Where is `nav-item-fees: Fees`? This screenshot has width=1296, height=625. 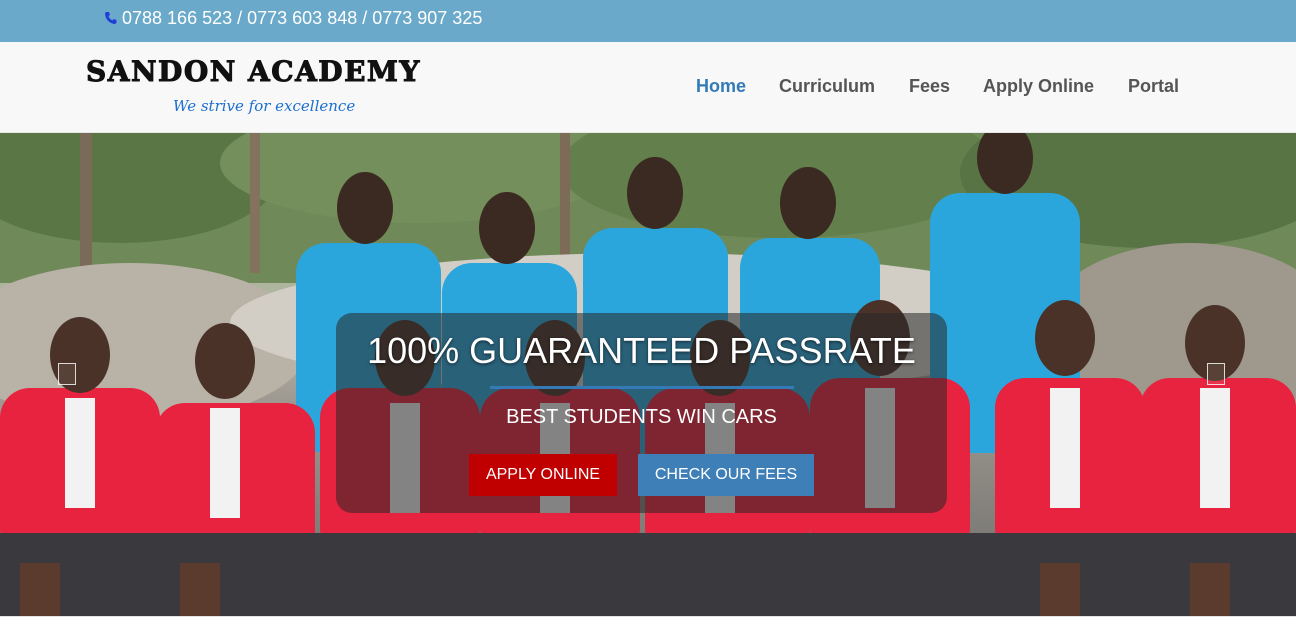 nav-item-fees: Fees is located at coordinates (929, 86).